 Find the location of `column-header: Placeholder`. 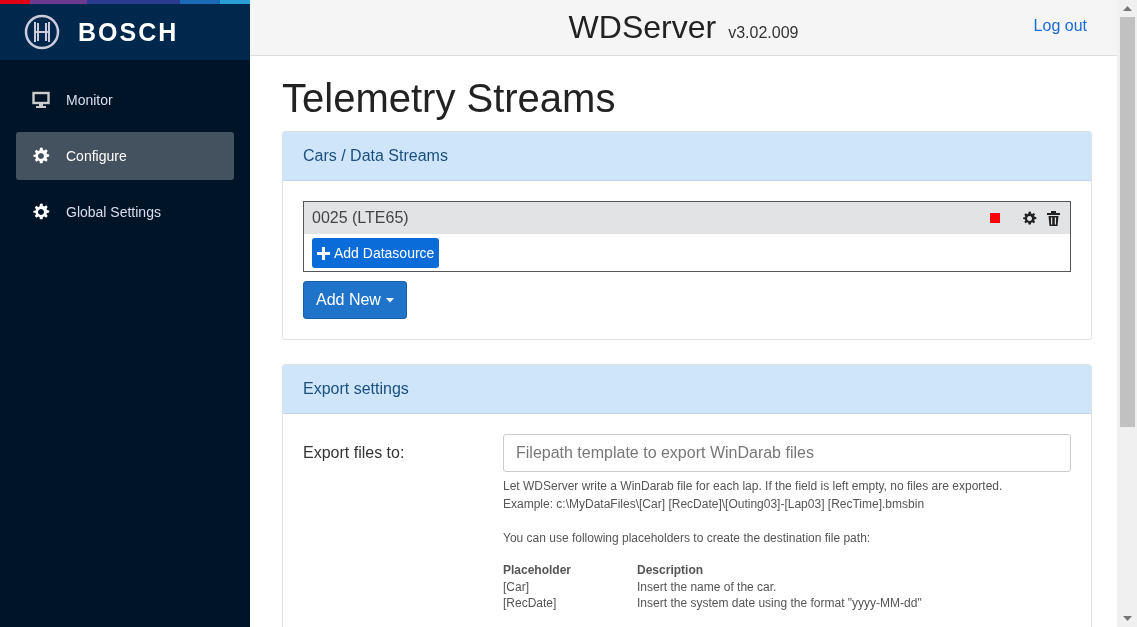

column-header: Placeholder is located at coordinates (570, 570).